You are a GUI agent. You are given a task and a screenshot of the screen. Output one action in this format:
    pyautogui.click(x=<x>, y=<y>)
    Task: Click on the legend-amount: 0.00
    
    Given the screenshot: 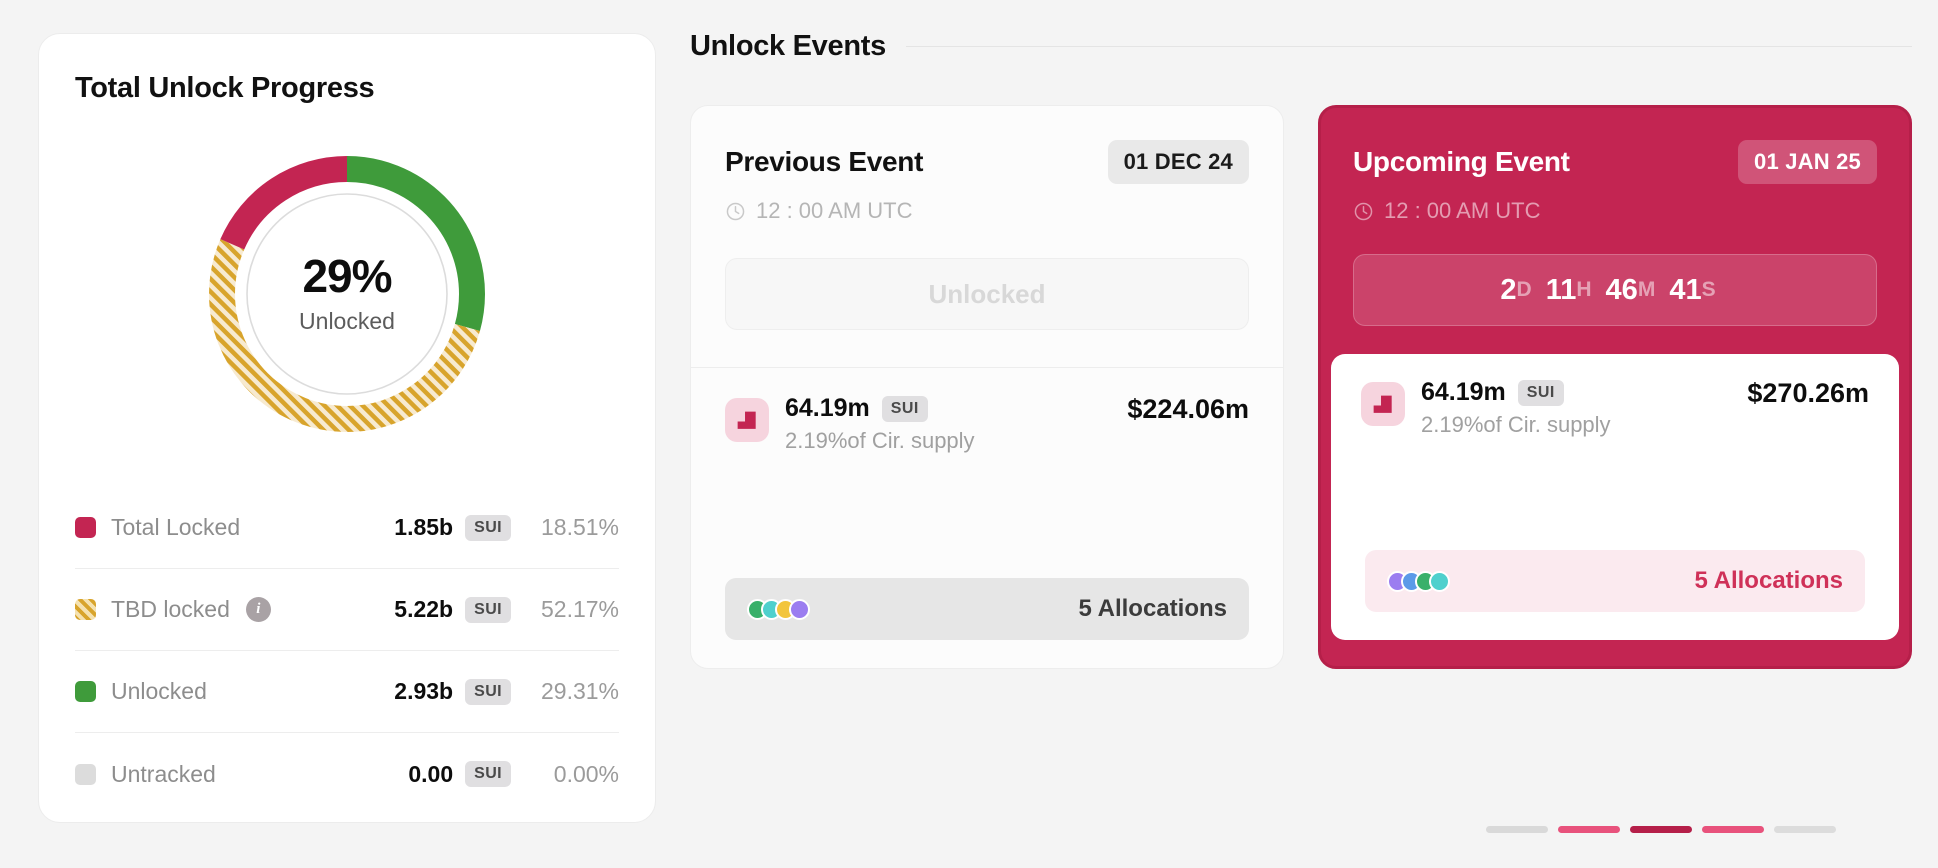 What is the action you would take?
    pyautogui.click(x=431, y=773)
    